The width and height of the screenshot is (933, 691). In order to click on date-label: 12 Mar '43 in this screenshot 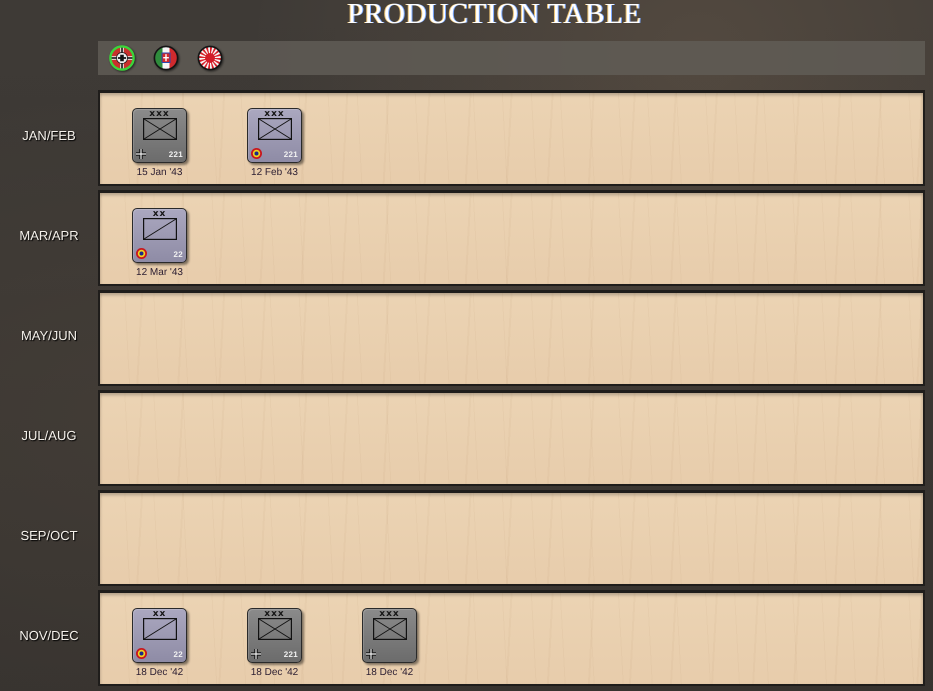, I will do `click(159, 273)`.